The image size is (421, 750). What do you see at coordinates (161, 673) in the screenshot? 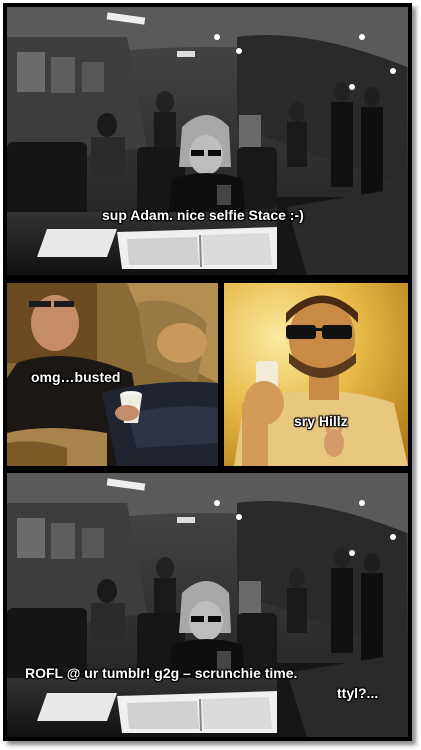
I see `caption-bottom-line1: ROFL @ ur tumblr! g2g – scrunchie time.` at bounding box center [161, 673].